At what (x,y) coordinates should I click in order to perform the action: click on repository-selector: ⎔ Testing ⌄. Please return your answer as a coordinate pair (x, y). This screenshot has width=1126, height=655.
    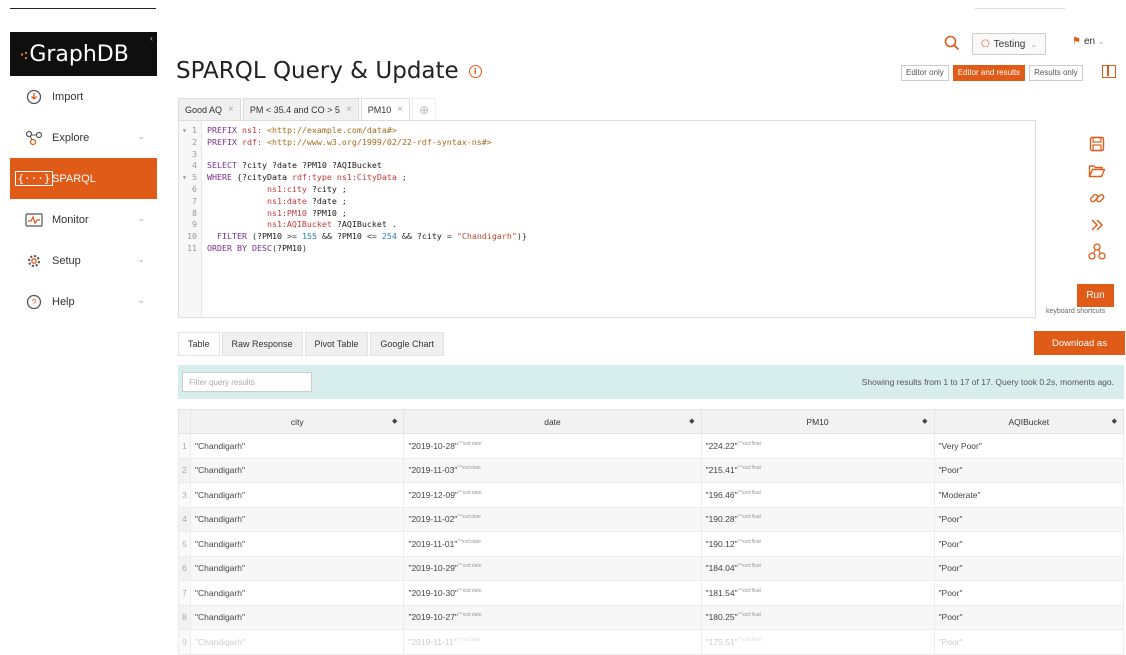
    Looking at the image, I should click on (1009, 44).